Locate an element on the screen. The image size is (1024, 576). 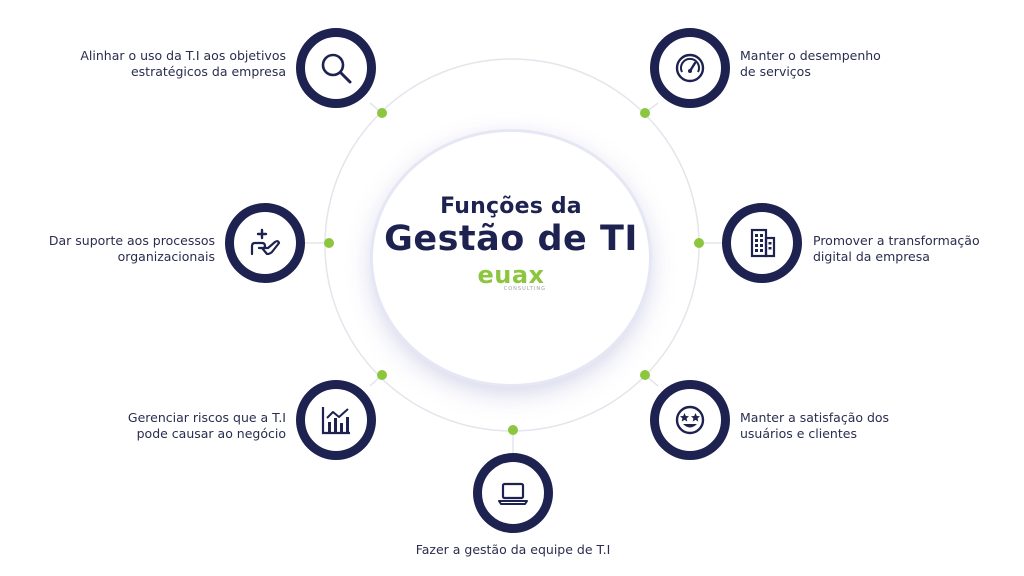
node-digital is located at coordinates (762, 243).